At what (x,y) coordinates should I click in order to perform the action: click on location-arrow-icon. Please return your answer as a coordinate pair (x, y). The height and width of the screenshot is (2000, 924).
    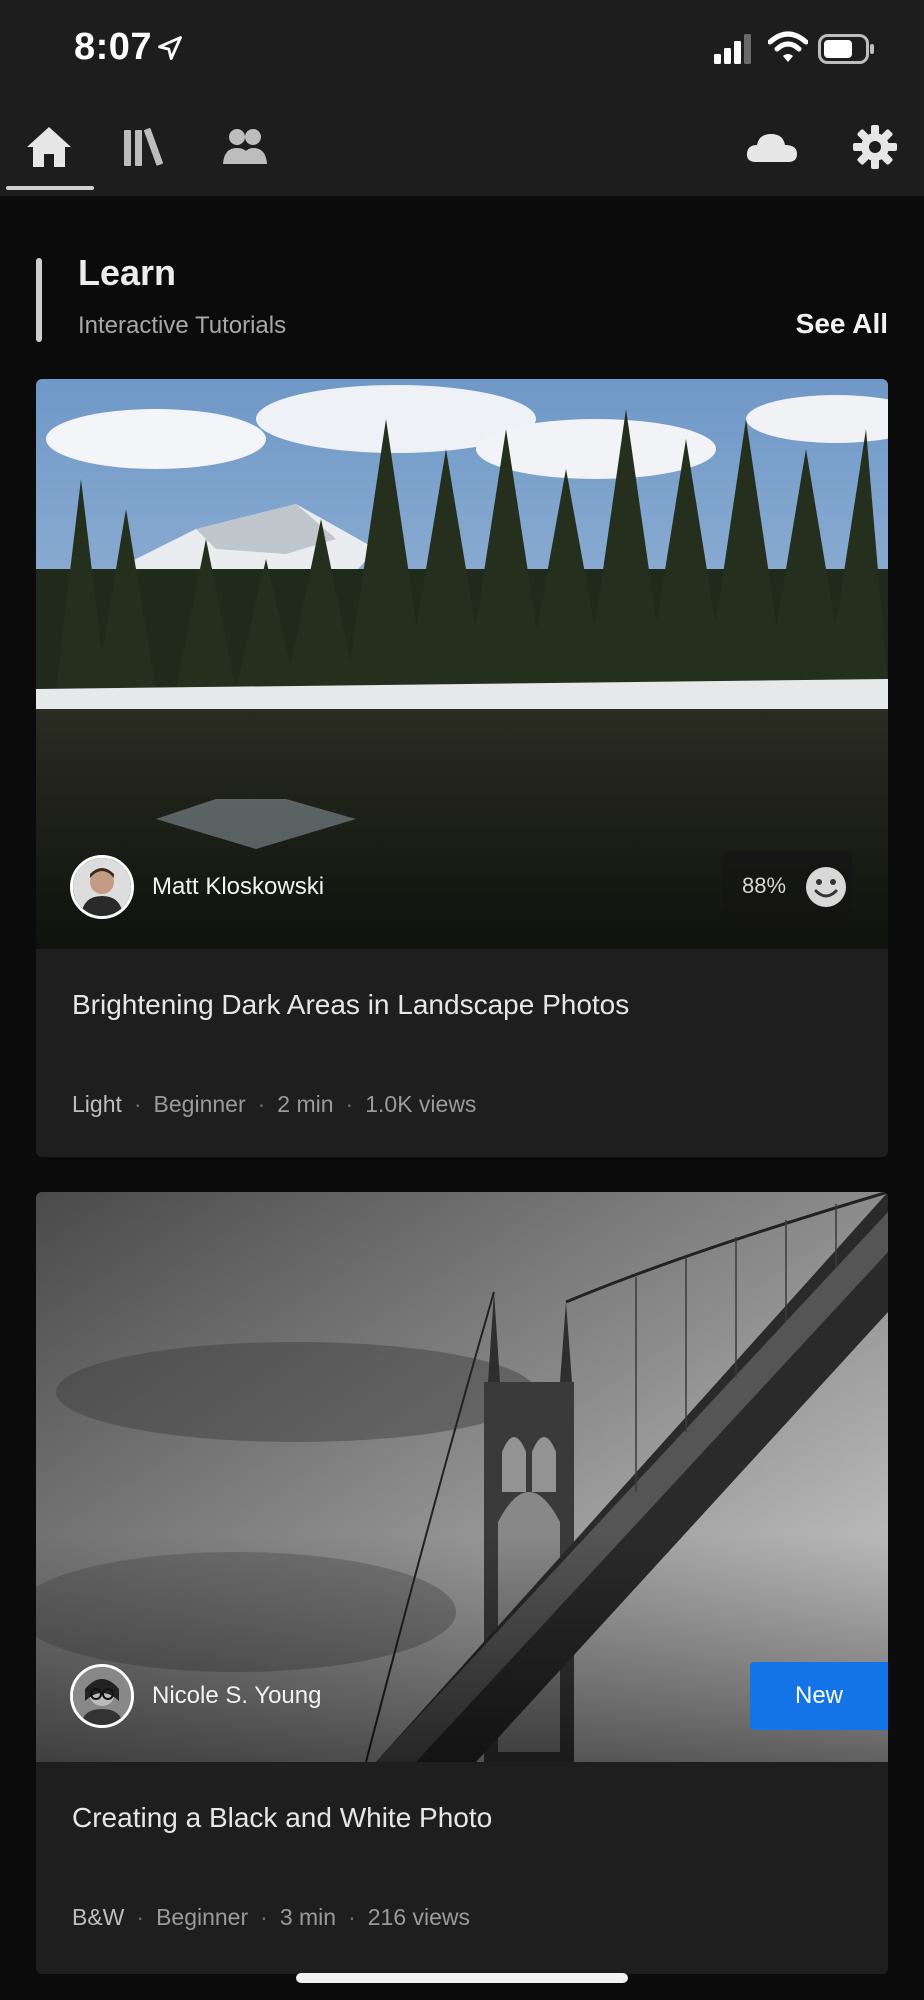
    Looking at the image, I should click on (170, 48).